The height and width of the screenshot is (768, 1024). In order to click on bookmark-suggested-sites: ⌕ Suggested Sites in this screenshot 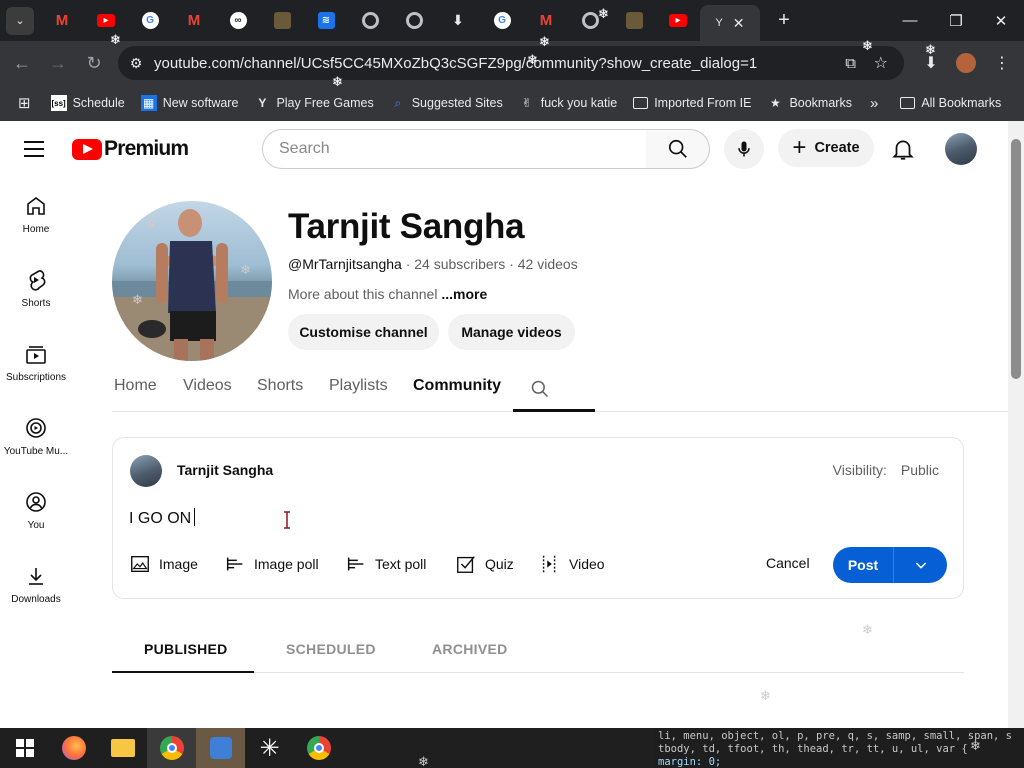, I will do `click(446, 103)`.